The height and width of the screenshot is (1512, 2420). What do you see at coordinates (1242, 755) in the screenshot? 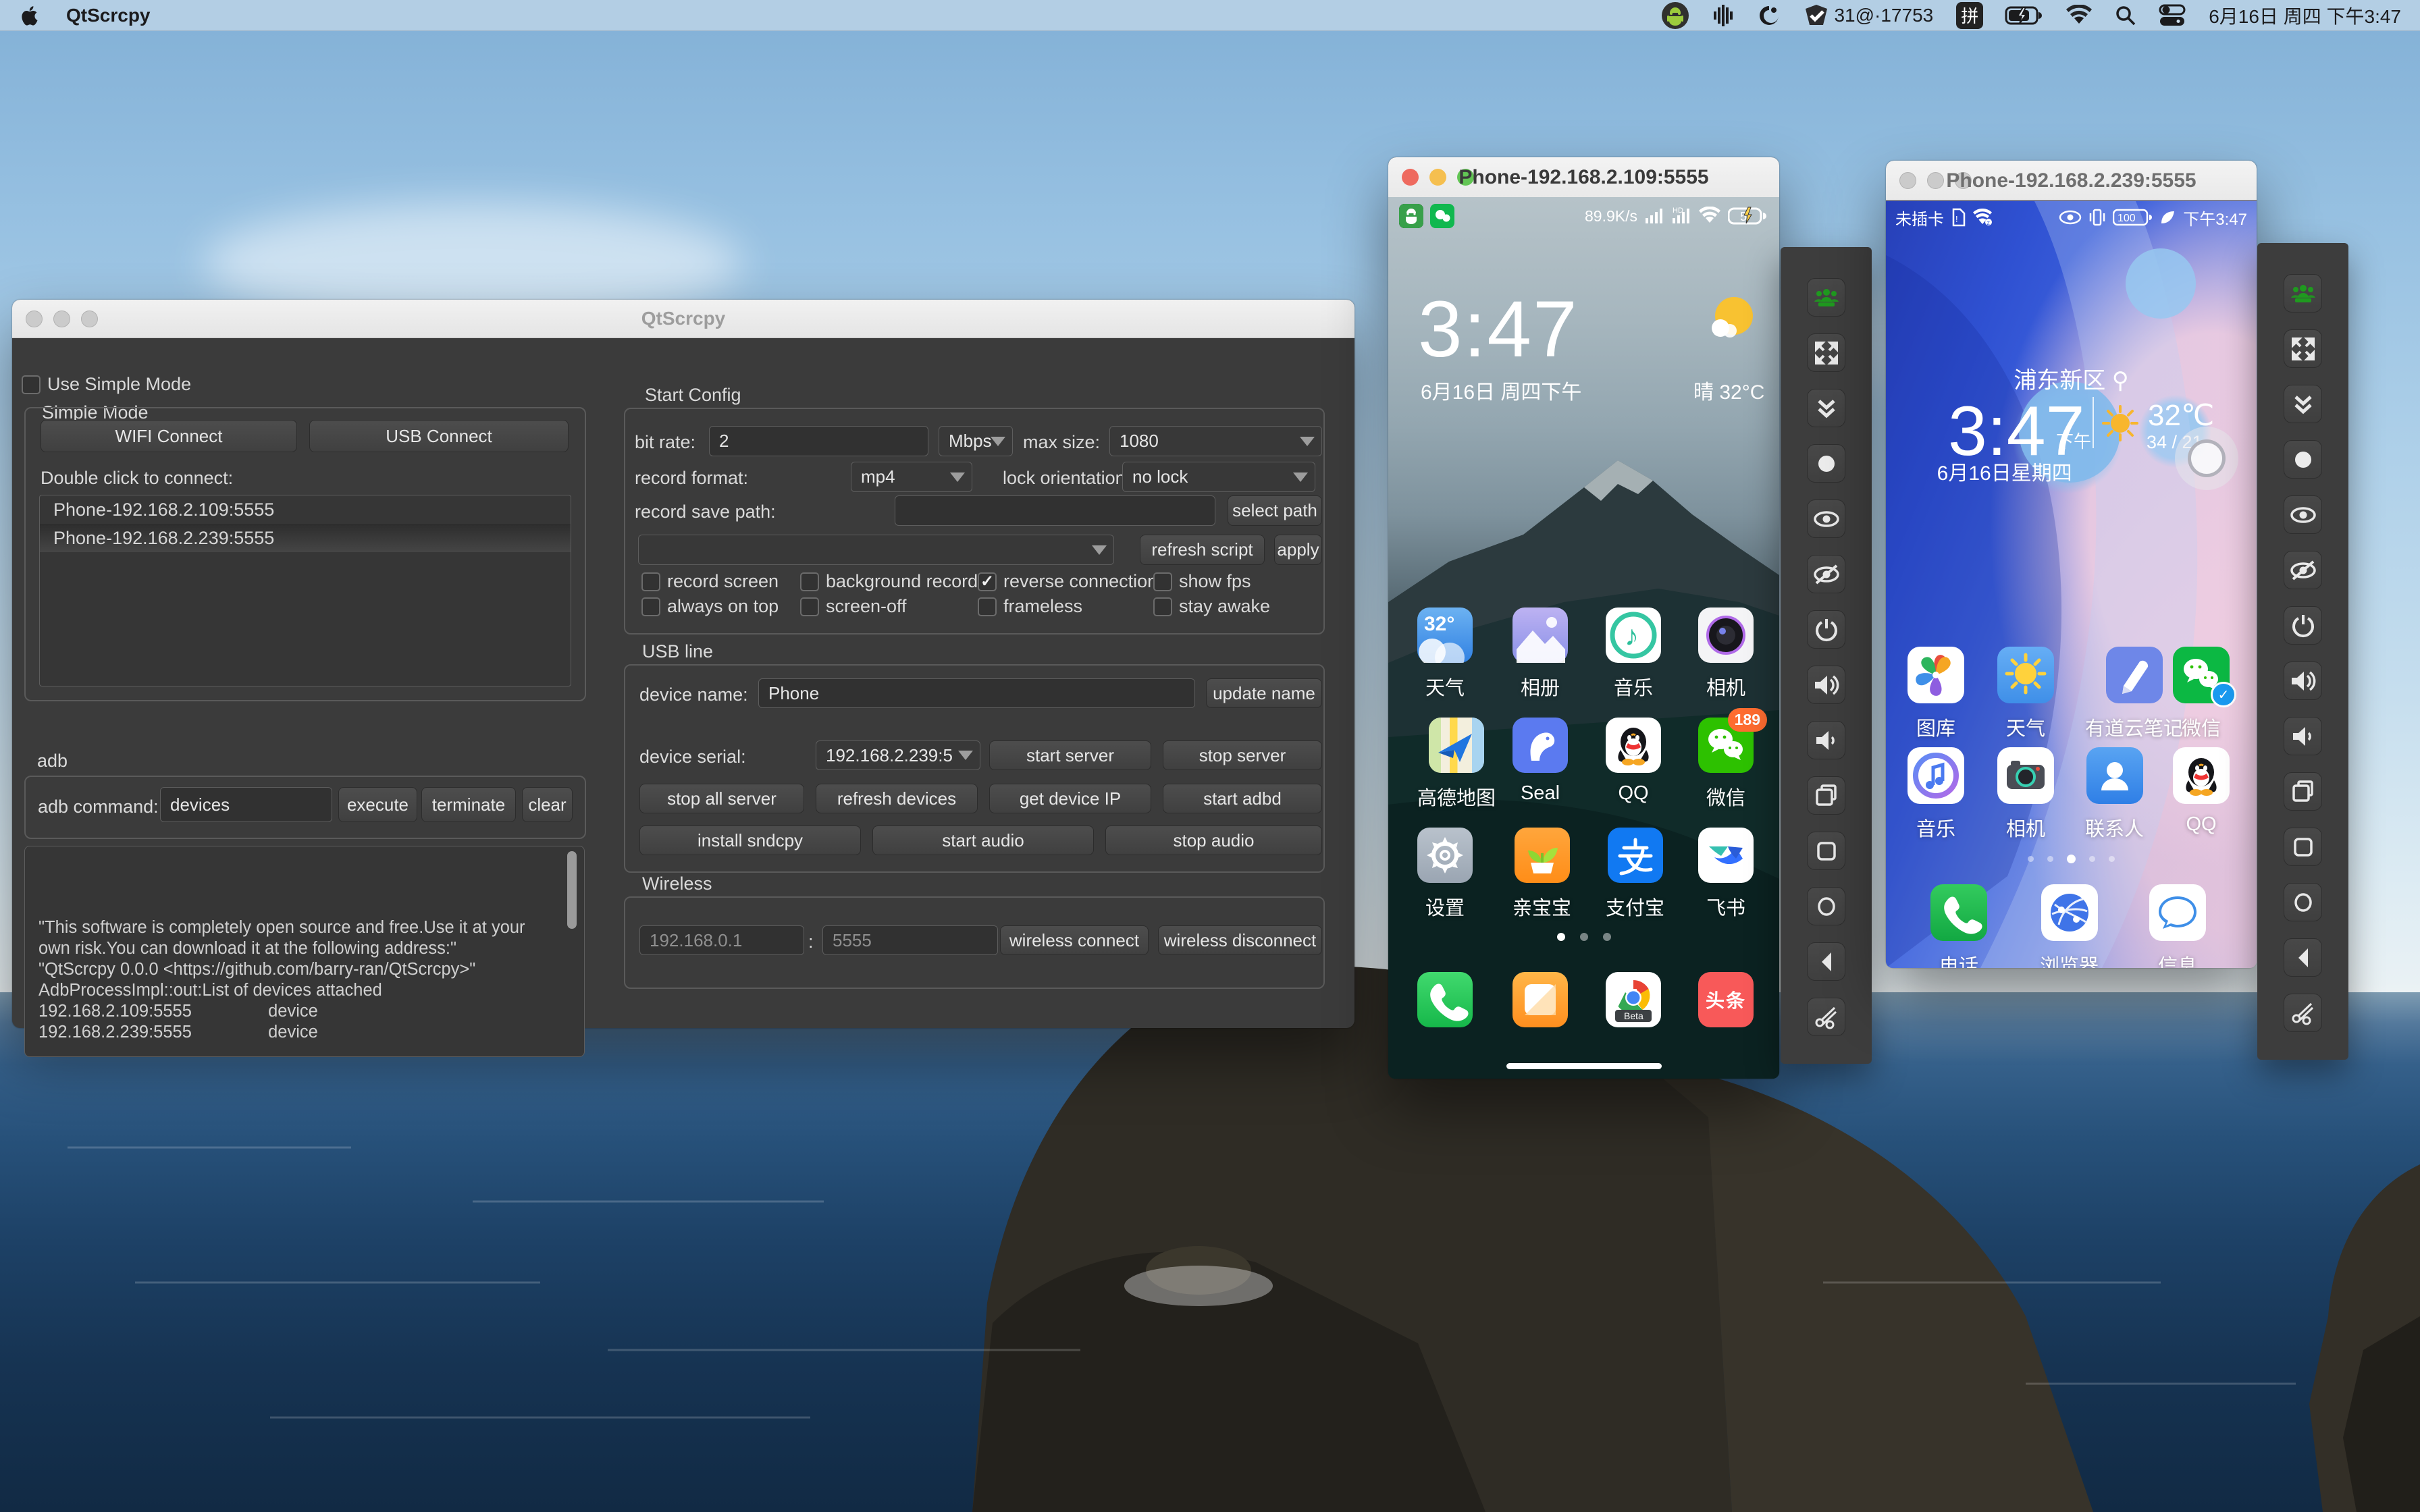
I see `stop-server-button: stop server` at bounding box center [1242, 755].